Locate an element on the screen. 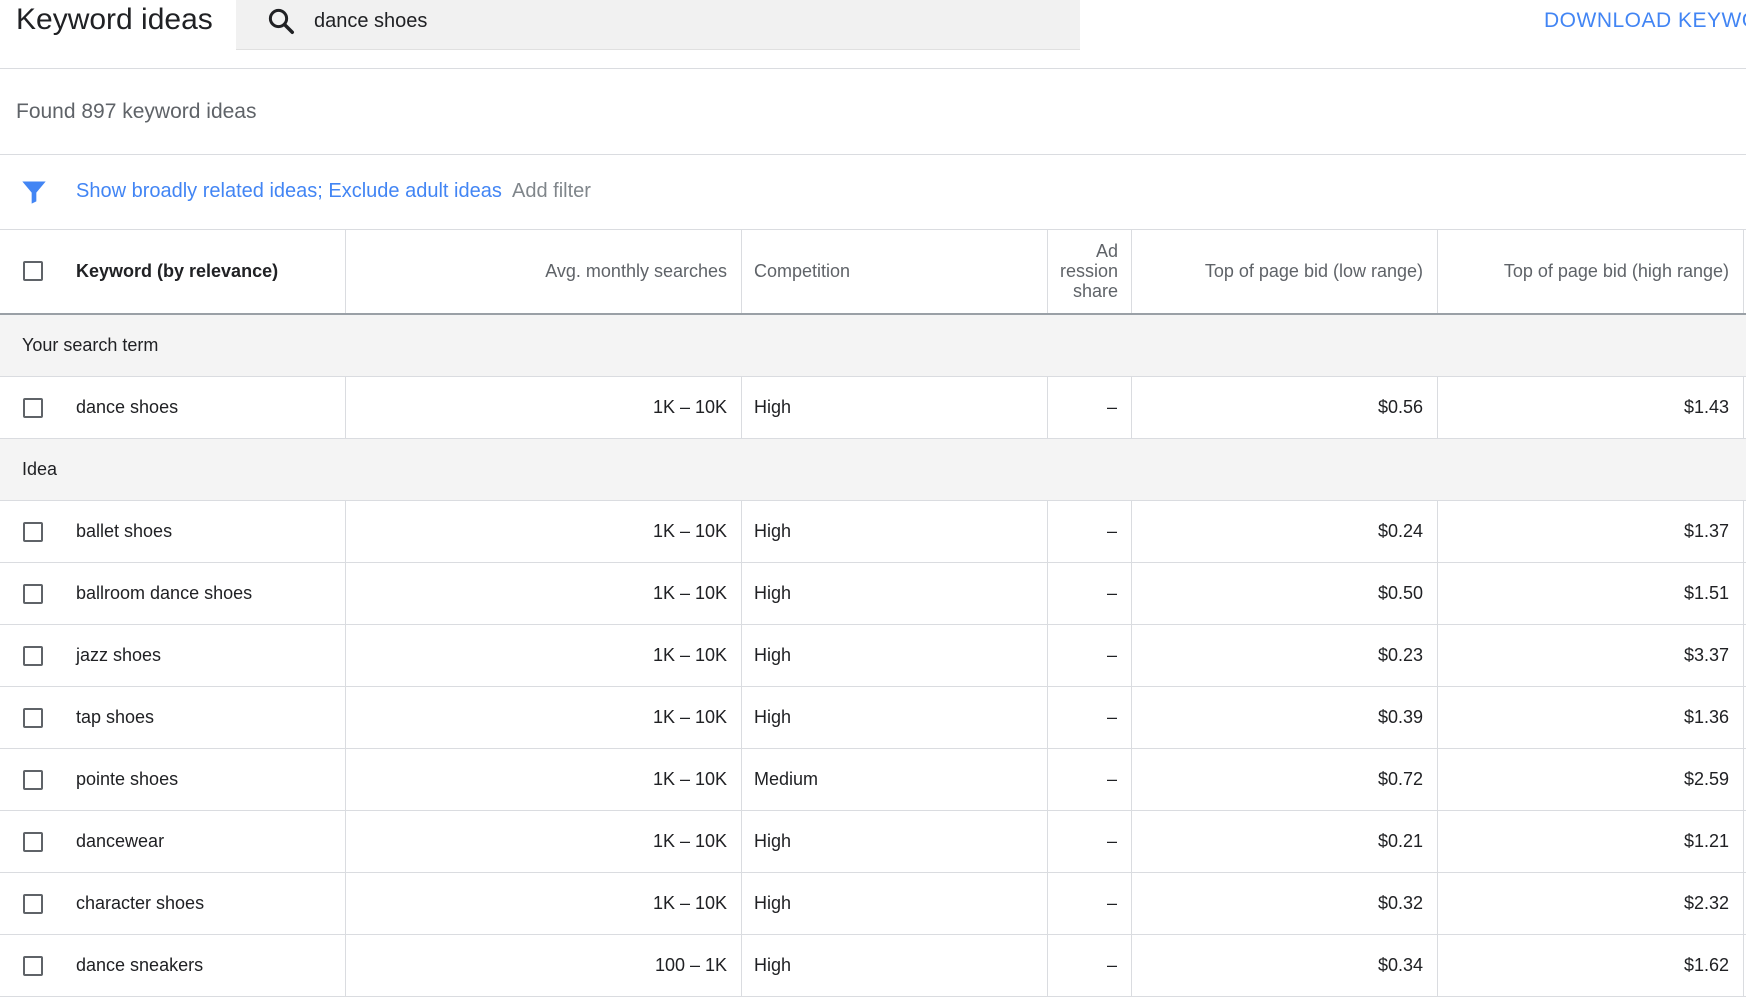 Image resolution: width=1746 pixels, height=998 pixels. keyword-text: jazz shoes is located at coordinates (119, 655).